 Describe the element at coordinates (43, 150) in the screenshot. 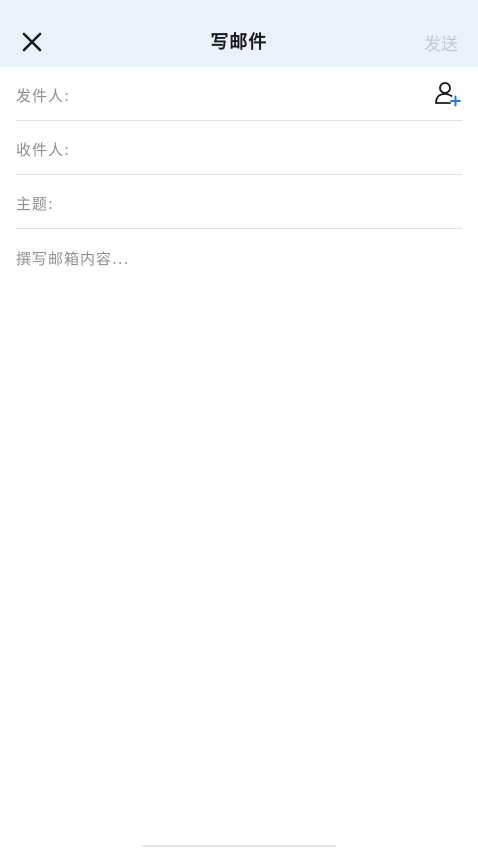

I see `recipient-label: 收件人:` at that location.